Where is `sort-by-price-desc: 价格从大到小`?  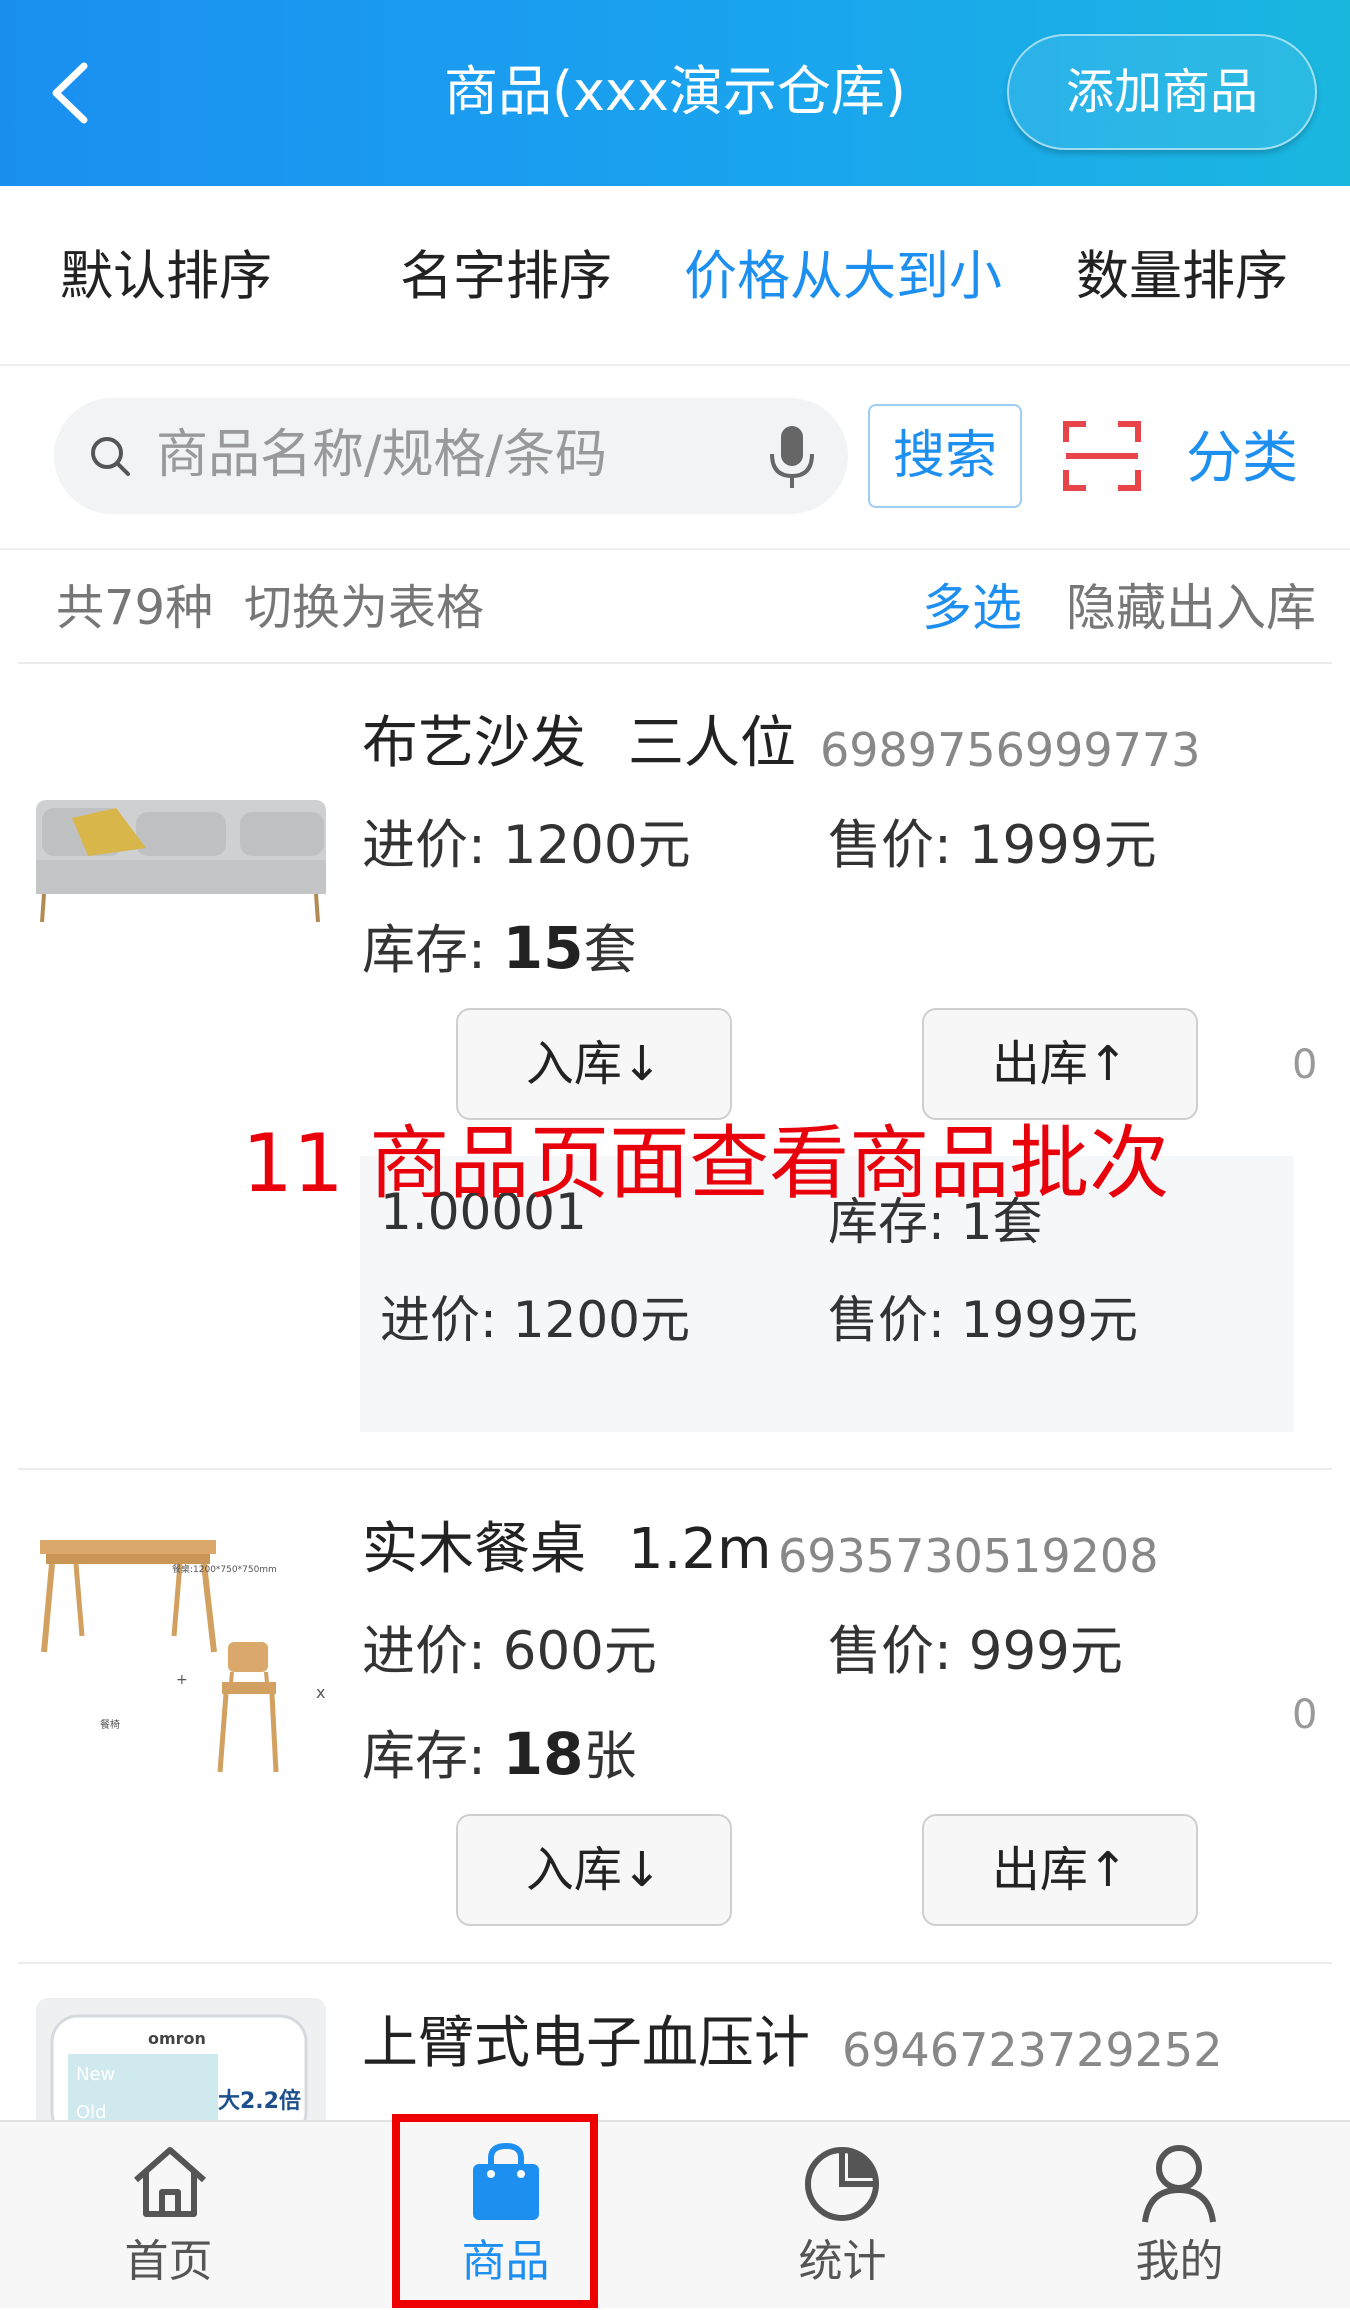
sort-by-price-desc: 价格从大到小 is located at coordinates (843, 277).